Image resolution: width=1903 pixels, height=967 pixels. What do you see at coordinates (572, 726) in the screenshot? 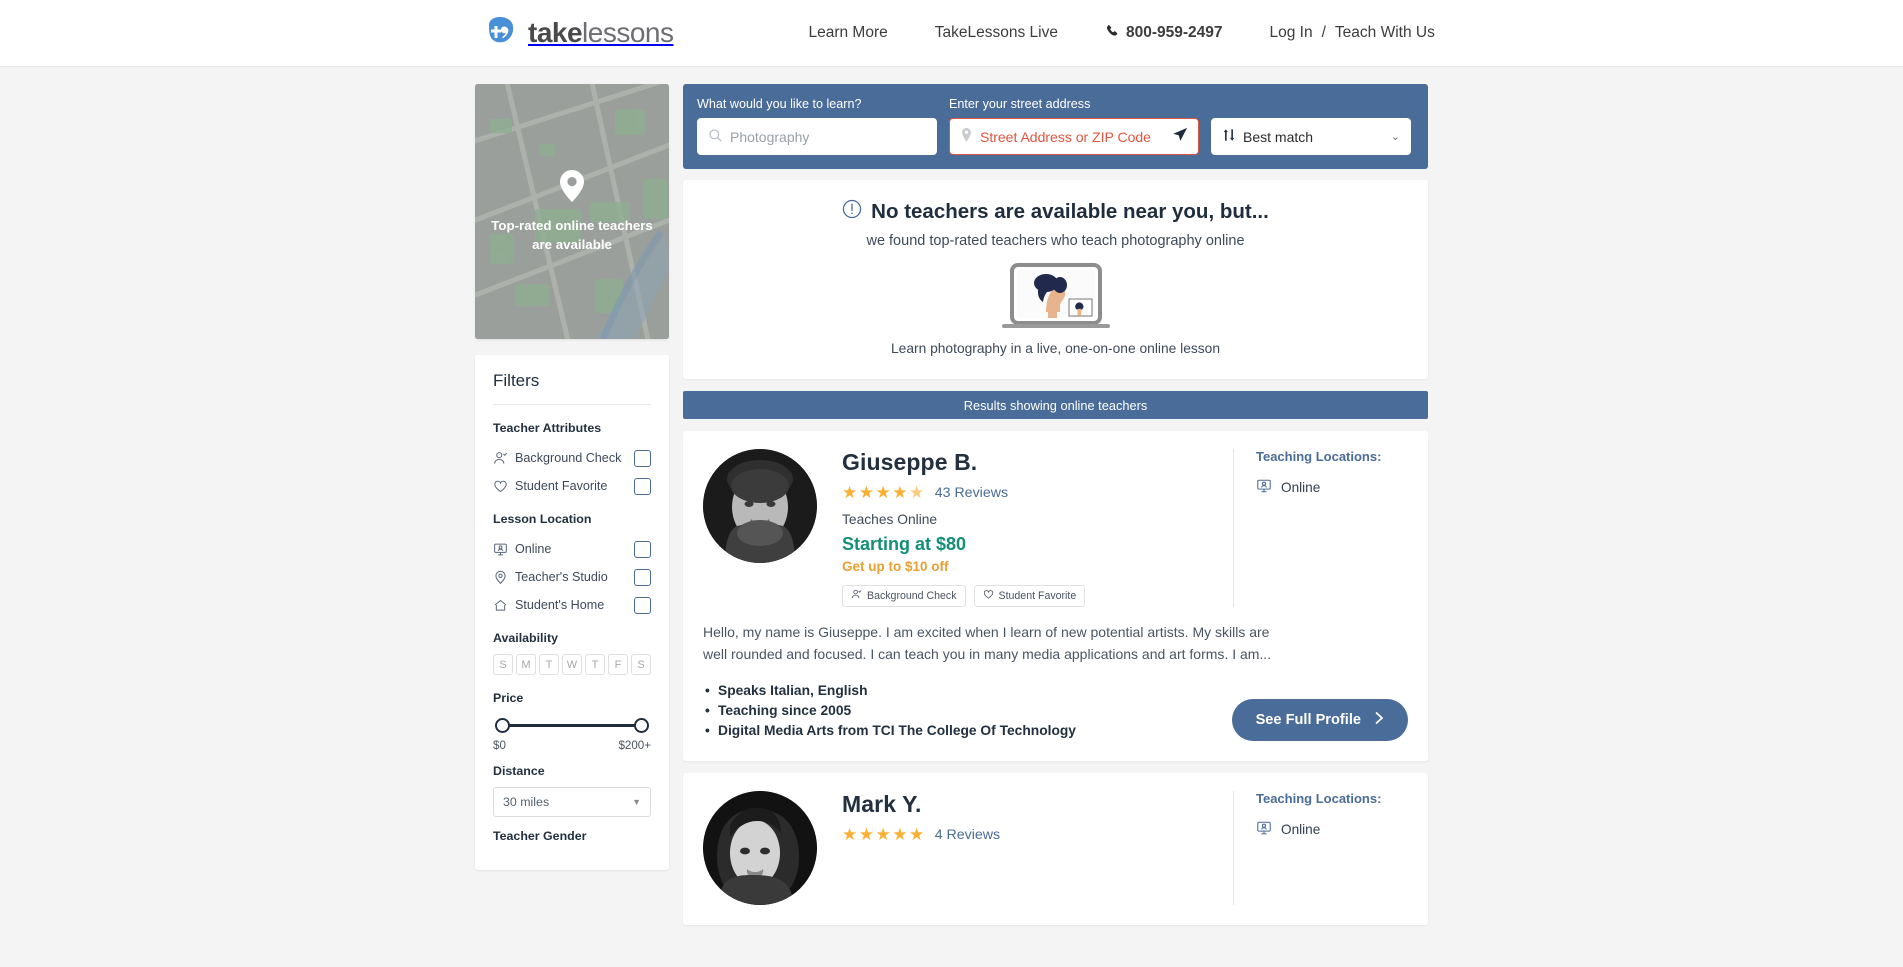
I see `price-range-slider` at bounding box center [572, 726].